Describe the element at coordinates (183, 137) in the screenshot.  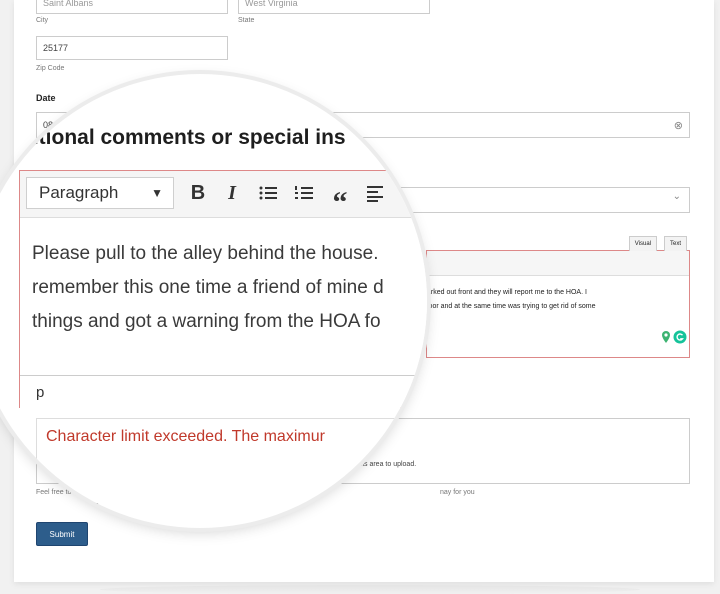
I see `section-heading: ditional comments or special ins` at that location.